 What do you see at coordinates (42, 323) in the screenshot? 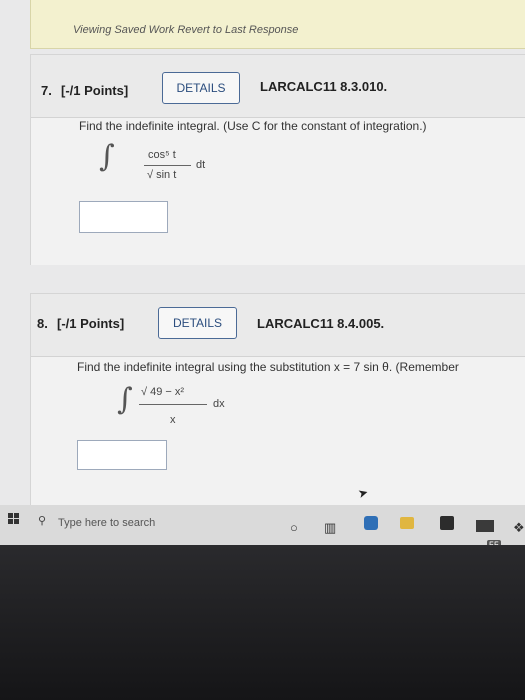
I see `question-8-number: 8.` at bounding box center [42, 323].